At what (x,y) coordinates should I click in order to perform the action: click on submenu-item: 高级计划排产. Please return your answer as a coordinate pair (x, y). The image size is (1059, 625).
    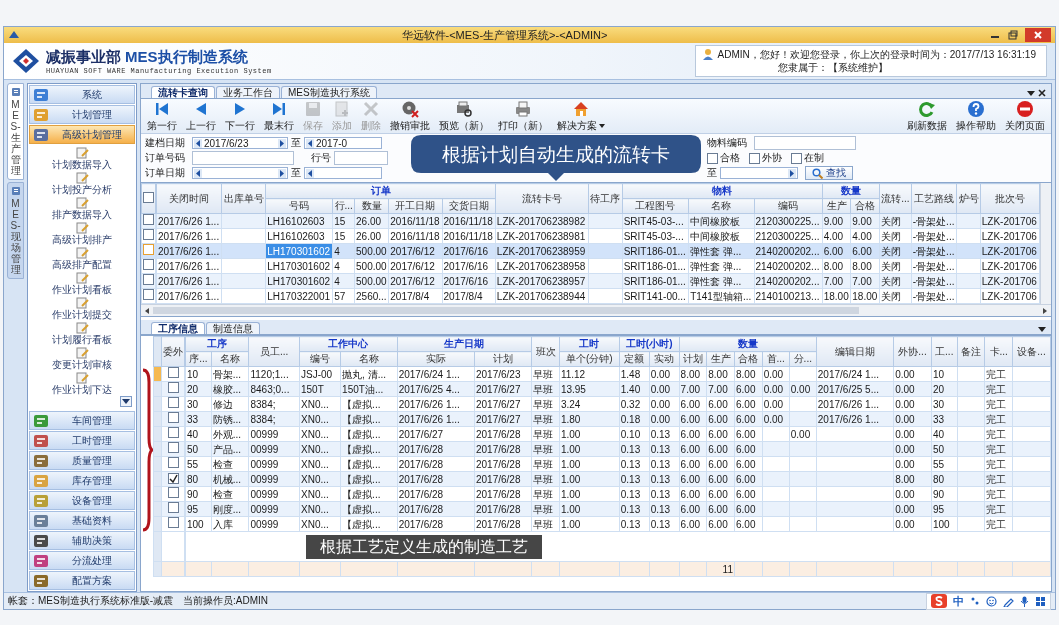
    Looking at the image, I should click on (82, 234).